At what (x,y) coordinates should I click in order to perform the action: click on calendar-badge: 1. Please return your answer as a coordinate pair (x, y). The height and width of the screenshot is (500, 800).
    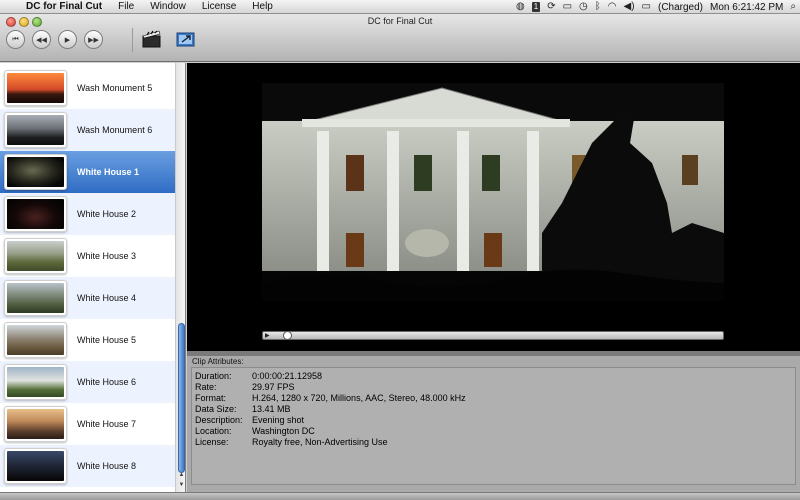
    Looking at the image, I should click on (536, 7).